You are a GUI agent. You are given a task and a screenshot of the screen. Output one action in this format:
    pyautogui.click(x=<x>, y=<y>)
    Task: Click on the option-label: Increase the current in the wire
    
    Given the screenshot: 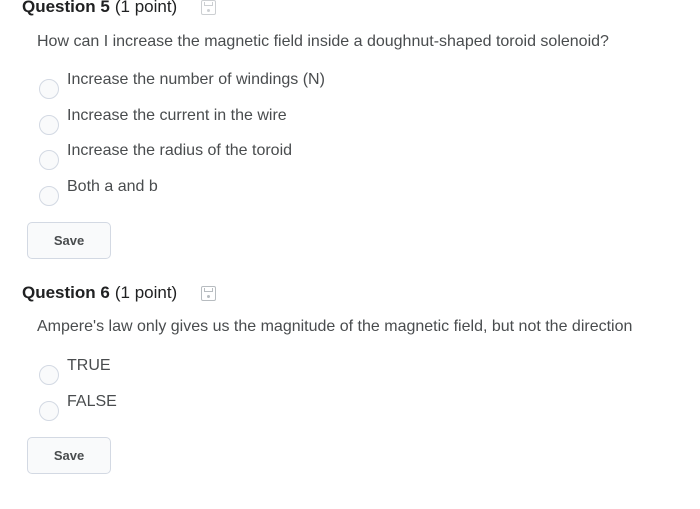 What is the action you would take?
    pyautogui.click(x=177, y=116)
    